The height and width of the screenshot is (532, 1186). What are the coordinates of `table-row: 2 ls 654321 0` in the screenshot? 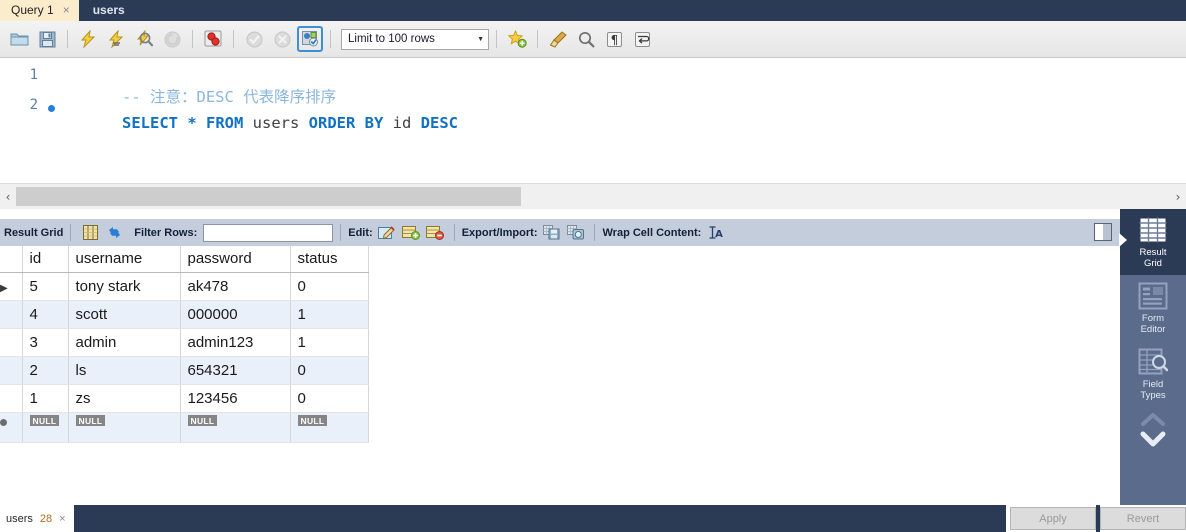 It's located at (184, 370).